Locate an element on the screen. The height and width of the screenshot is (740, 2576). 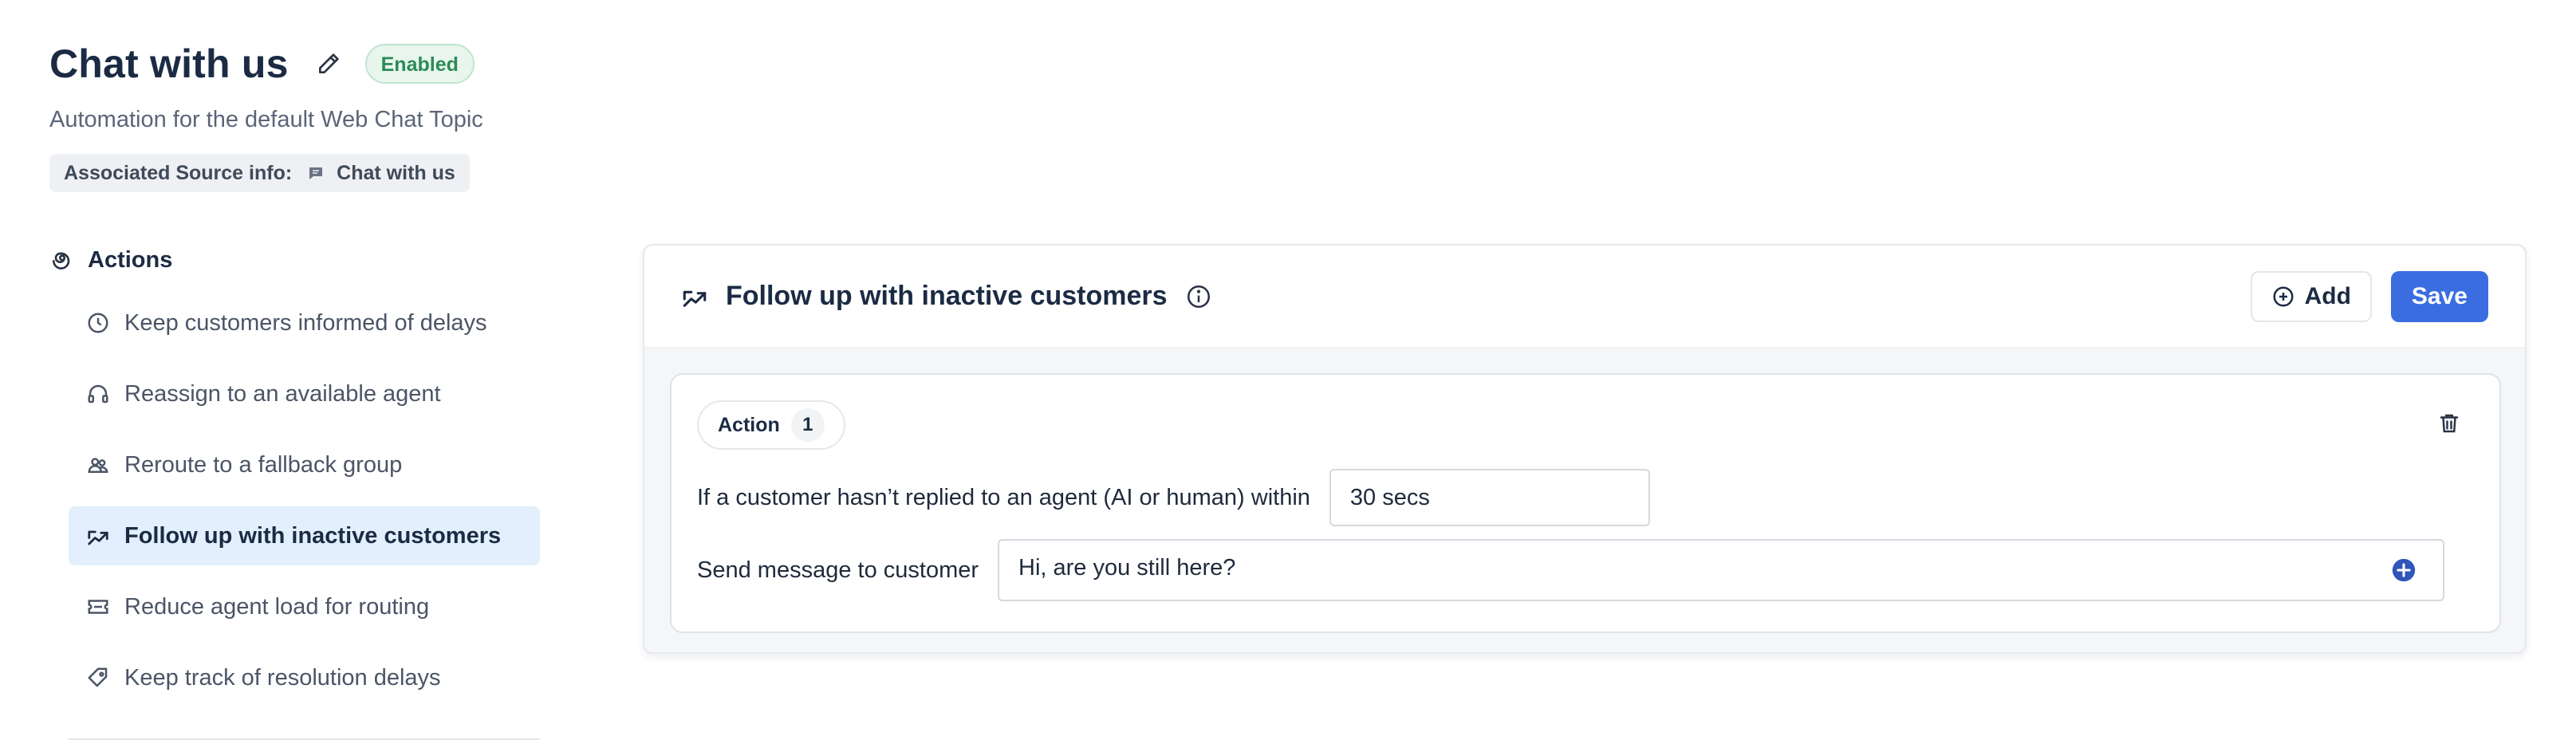
add-button: Add is located at coordinates (2311, 296).